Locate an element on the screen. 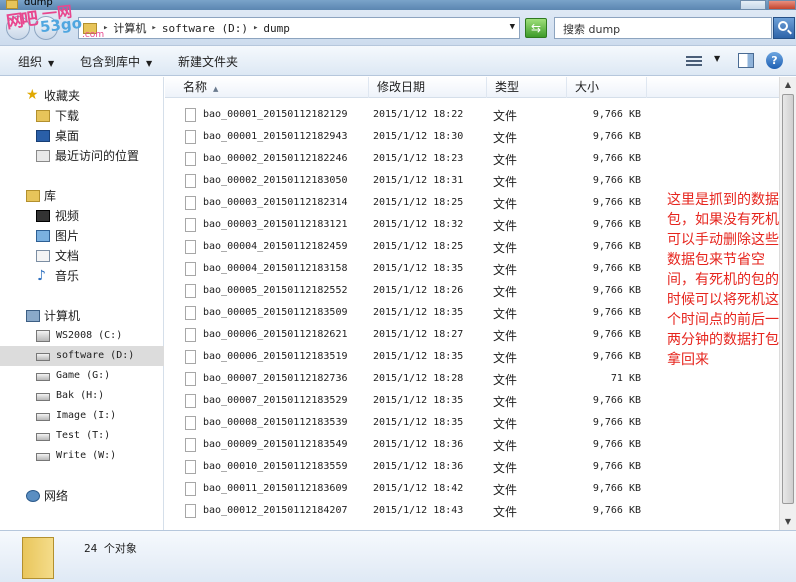 The width and height of the screenshot is (796, 582). nav-drive-t: Test (T:) is located at coordinates (82, 436).